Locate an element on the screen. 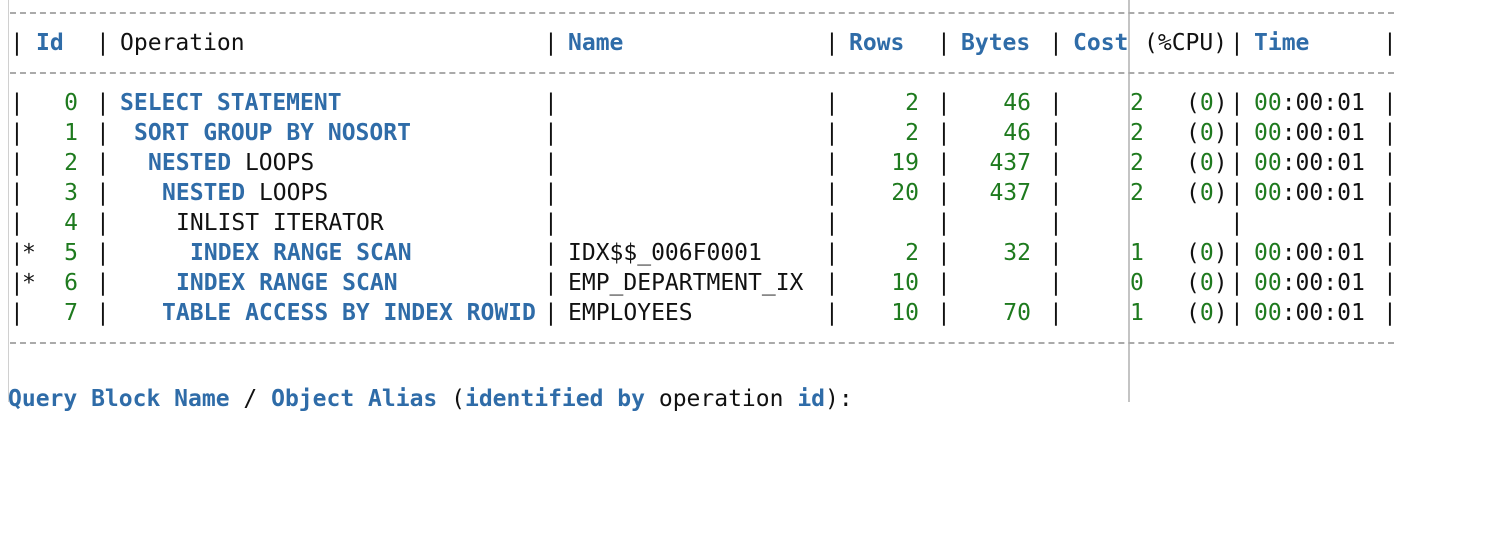 Image resolution: width=1498 pixels, height=538 pixels. operation-text: INLIST ITERATOR is located at coordinates (280, 223).